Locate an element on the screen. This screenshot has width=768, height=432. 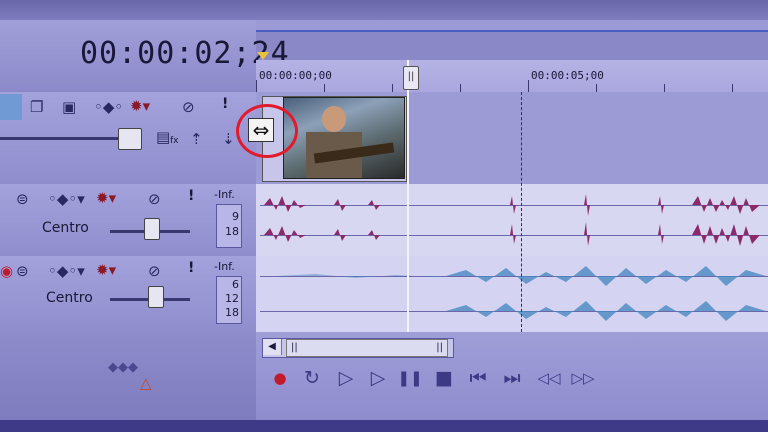
scroll-grip-right: || is located at coordinates (439, 347).